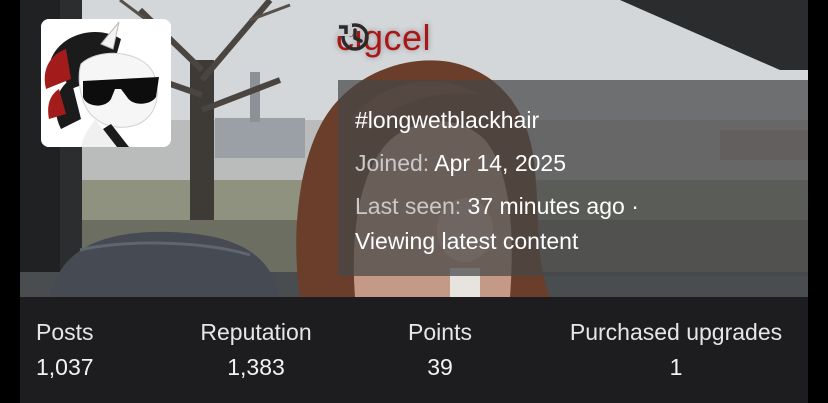 This screenshot has width=828, height=403. I want to click on joined-row: Joined: Apr 14, 2025, so click(460, 163).